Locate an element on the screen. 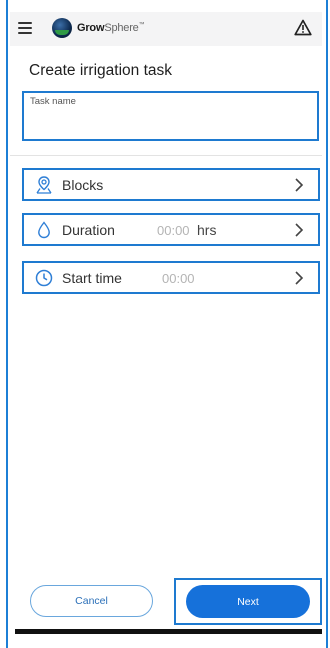  app-logo: GrowSphere™ is located at coordinates (98, 28).